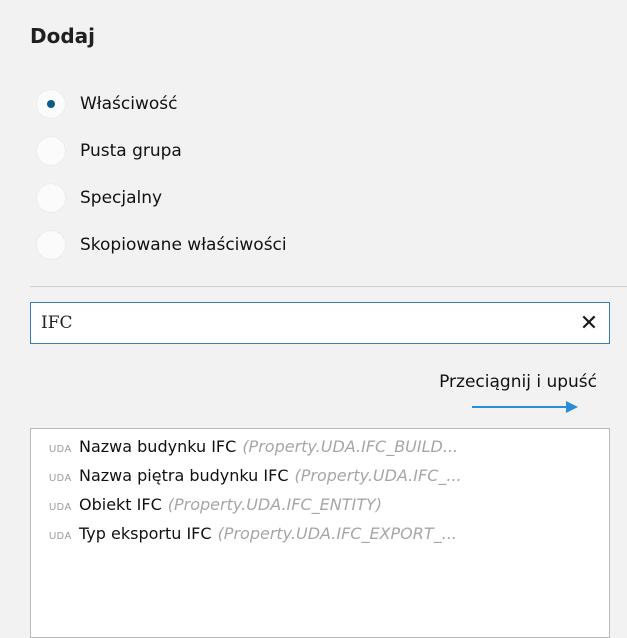  What do you see at coordinates (121, 197) in the screenshot?
I see `radio-label: Specjalny` at bounding box center [121, 197].